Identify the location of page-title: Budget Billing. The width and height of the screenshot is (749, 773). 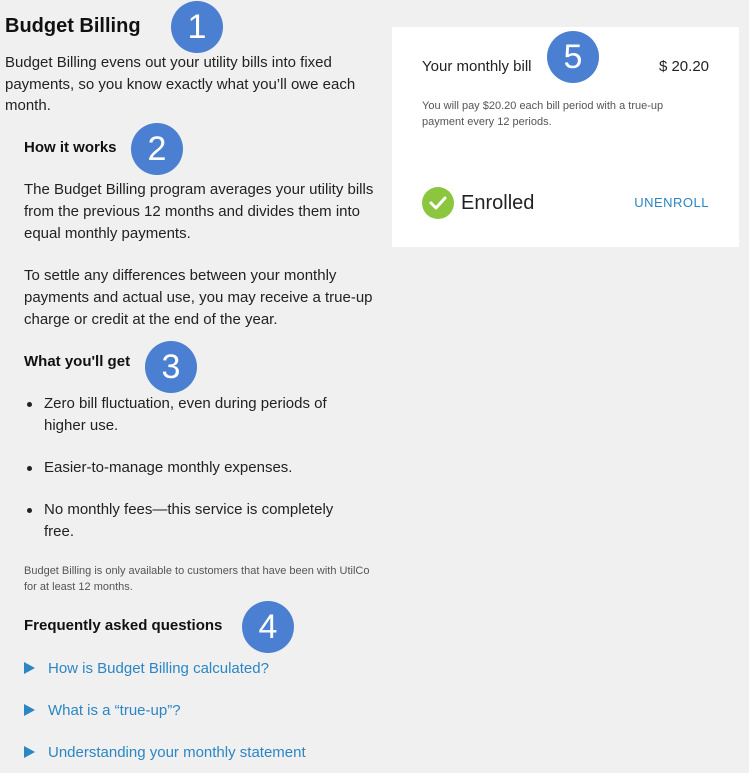
(73, 26).